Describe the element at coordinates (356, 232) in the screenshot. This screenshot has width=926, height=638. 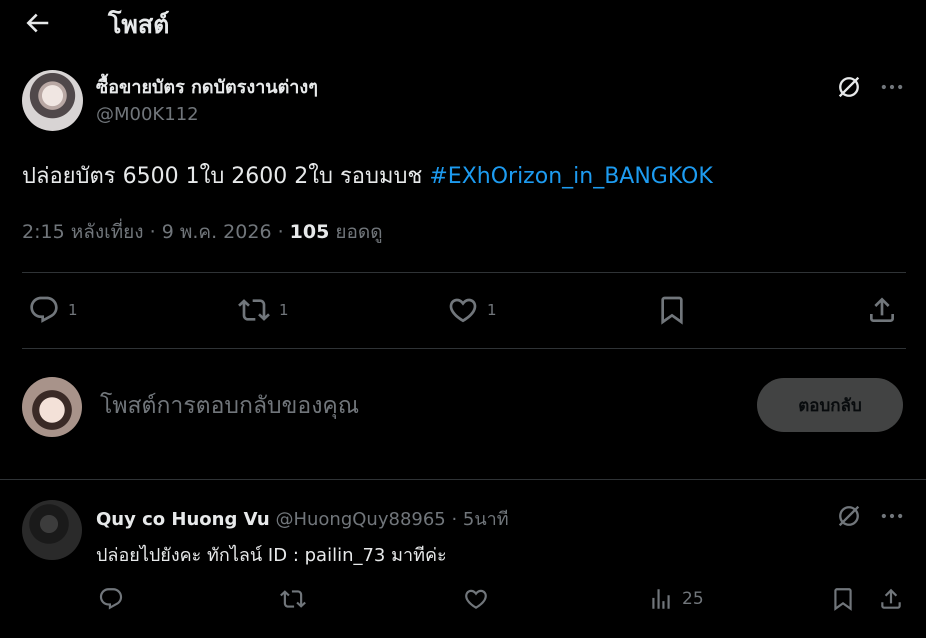
I see `views-label: ยอดดู` at that location.